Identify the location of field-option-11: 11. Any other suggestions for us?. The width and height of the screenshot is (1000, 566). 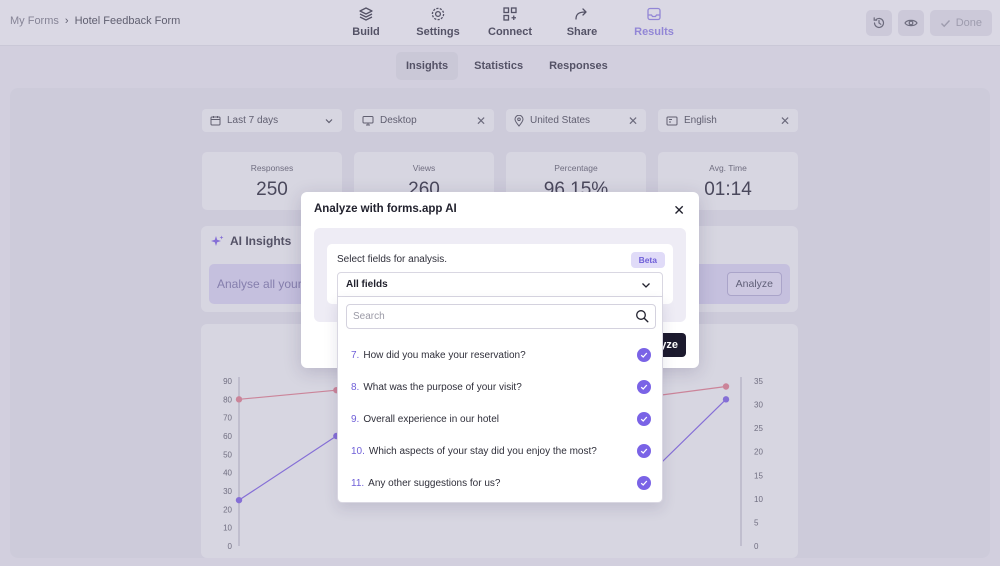
(501, 483).